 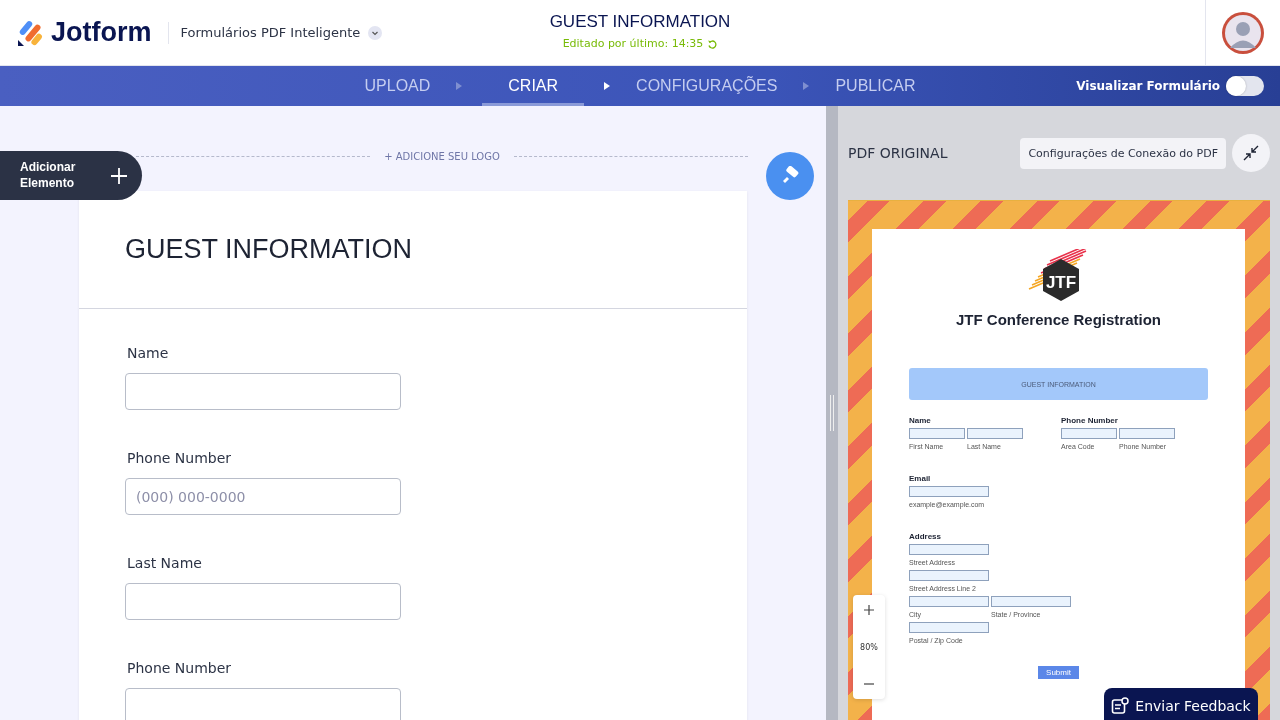 What do you see at coordinates (832, 413) in the screenshot?
I see `resize-handle` at bounding box center [832, 413].